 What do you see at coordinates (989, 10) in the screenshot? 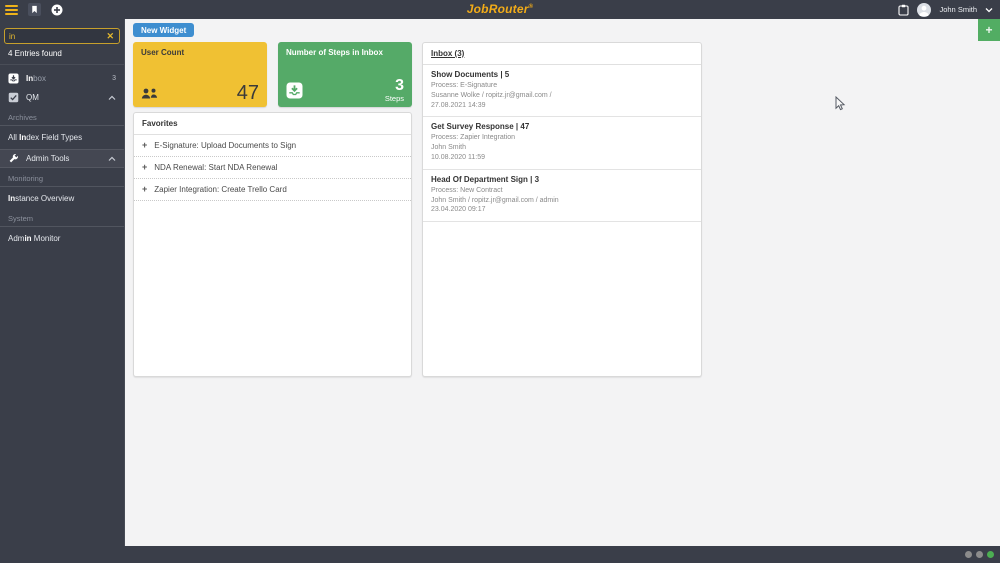
I see `chevron-down-icon` at bounding box center [989, 10].